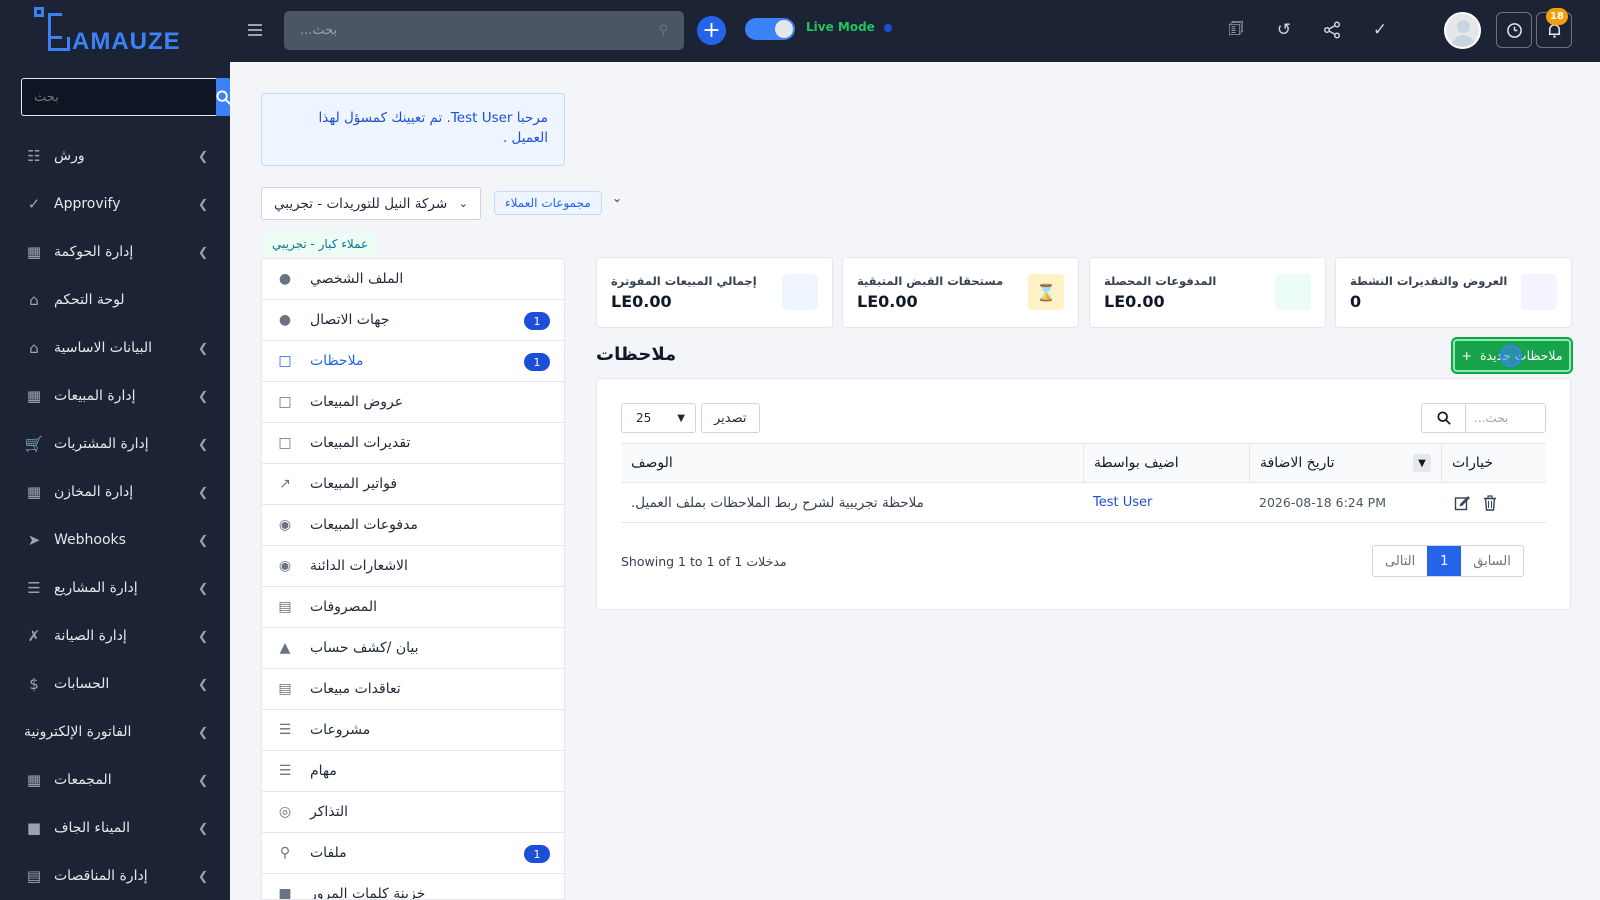  I want to click on search-icon, so click(1444, 418).